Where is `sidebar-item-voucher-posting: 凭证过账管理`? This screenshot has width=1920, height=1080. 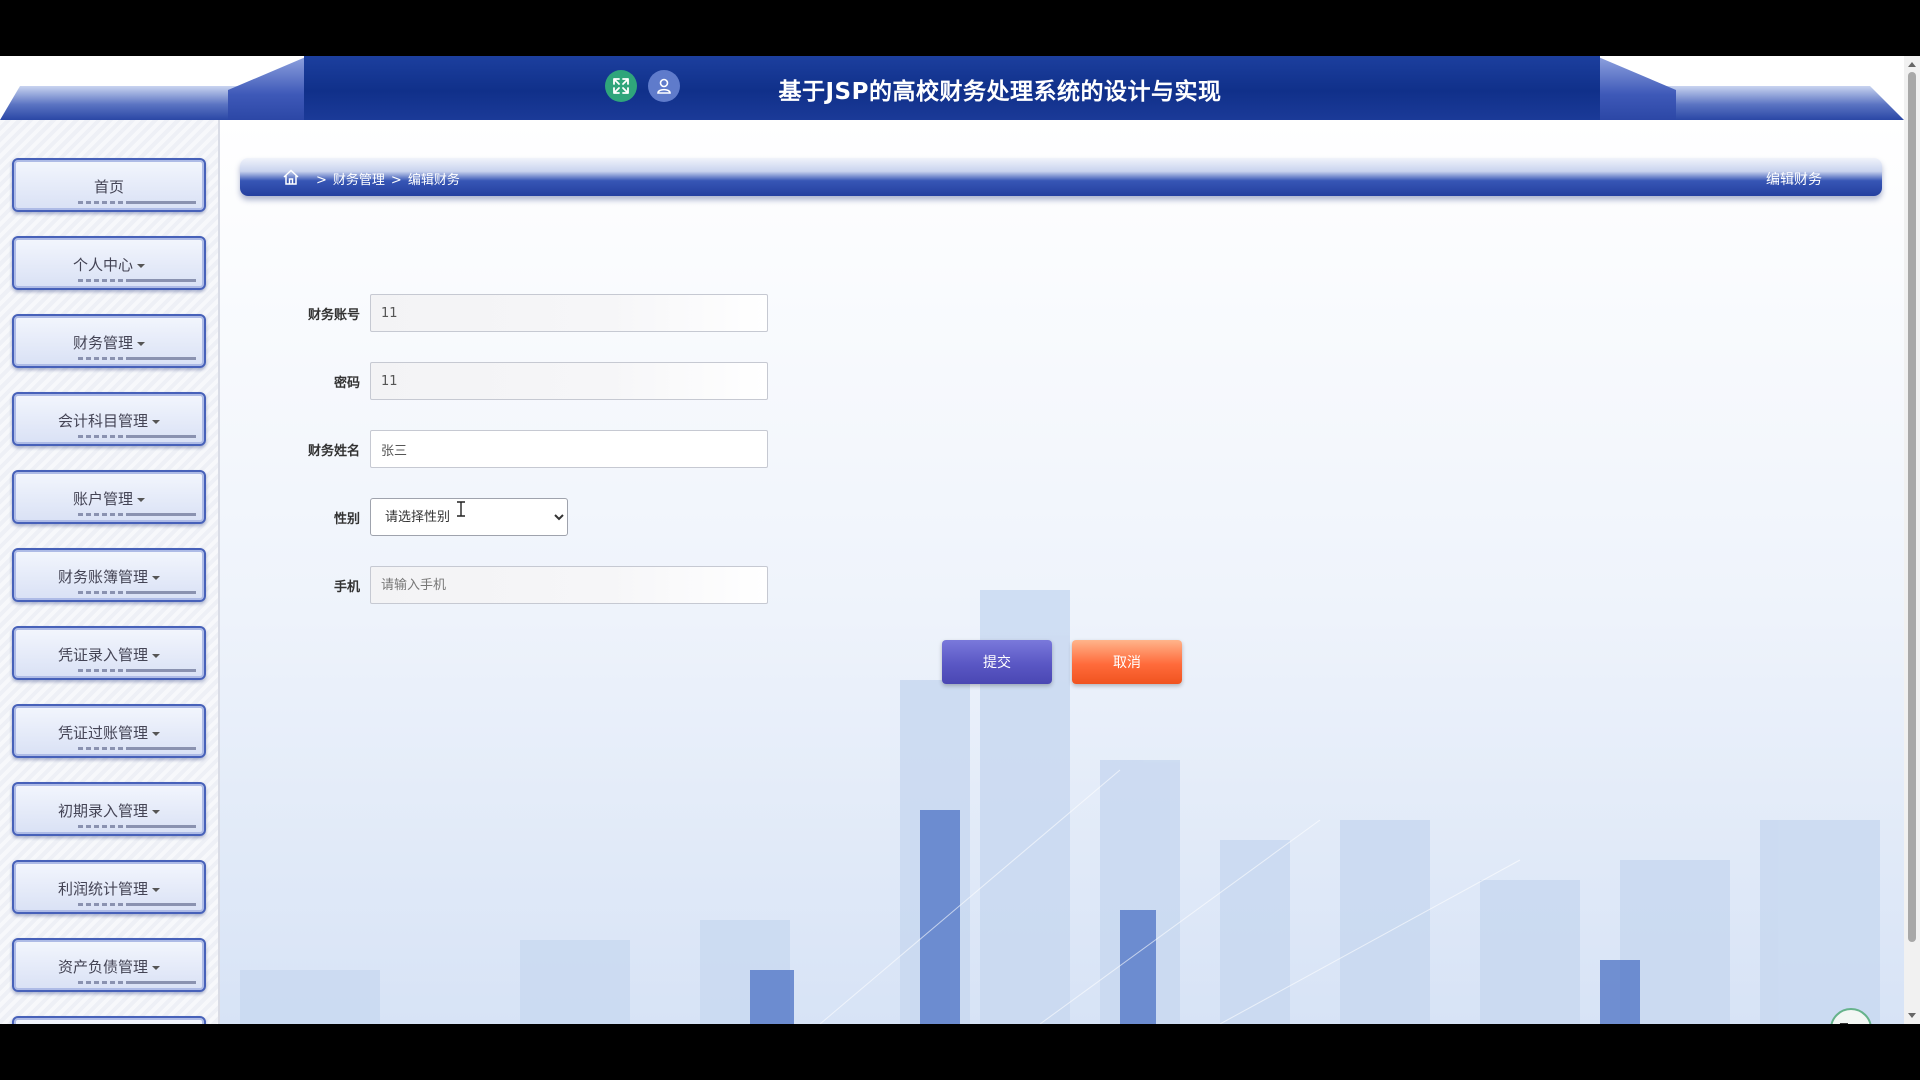 sidebar-item-voucher-posting: 凭证过账管理 is located at coordinates (109, 731).